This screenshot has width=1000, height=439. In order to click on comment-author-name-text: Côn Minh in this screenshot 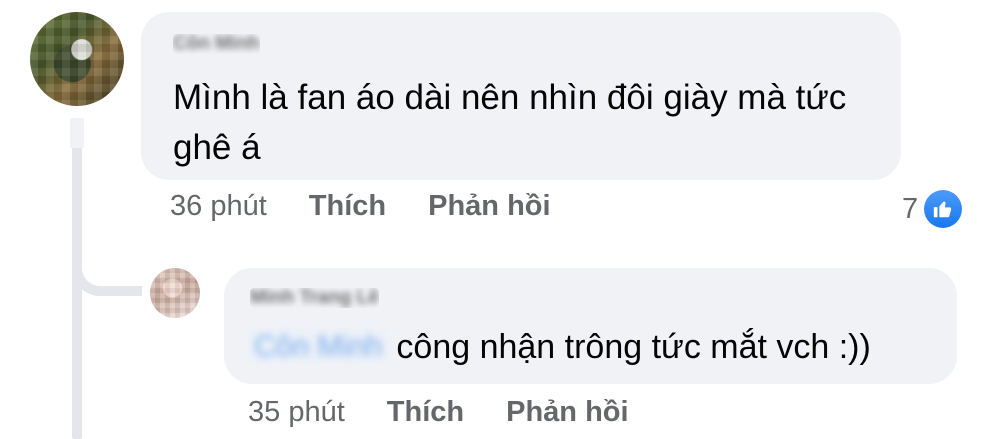, I will do `click(216, 44)`.